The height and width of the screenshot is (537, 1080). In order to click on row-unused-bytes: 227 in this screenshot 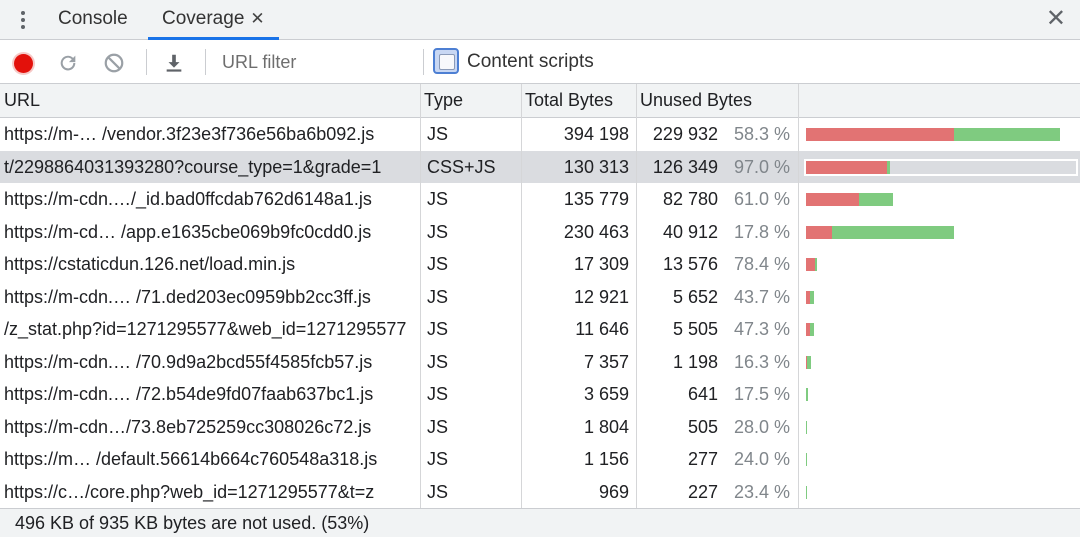, I will do `click(702, 491)`.